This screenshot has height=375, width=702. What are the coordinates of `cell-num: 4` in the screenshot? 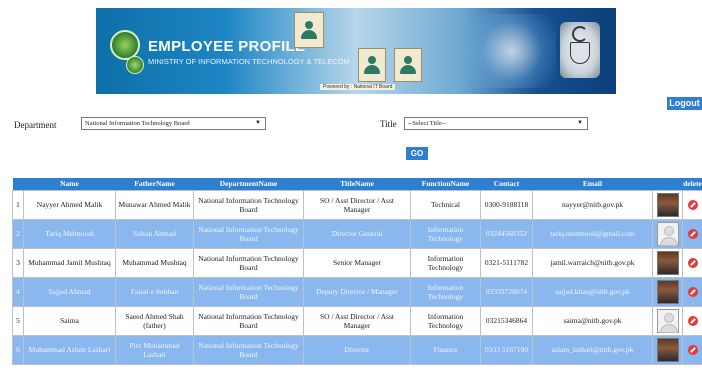 It's located at (18, 291).